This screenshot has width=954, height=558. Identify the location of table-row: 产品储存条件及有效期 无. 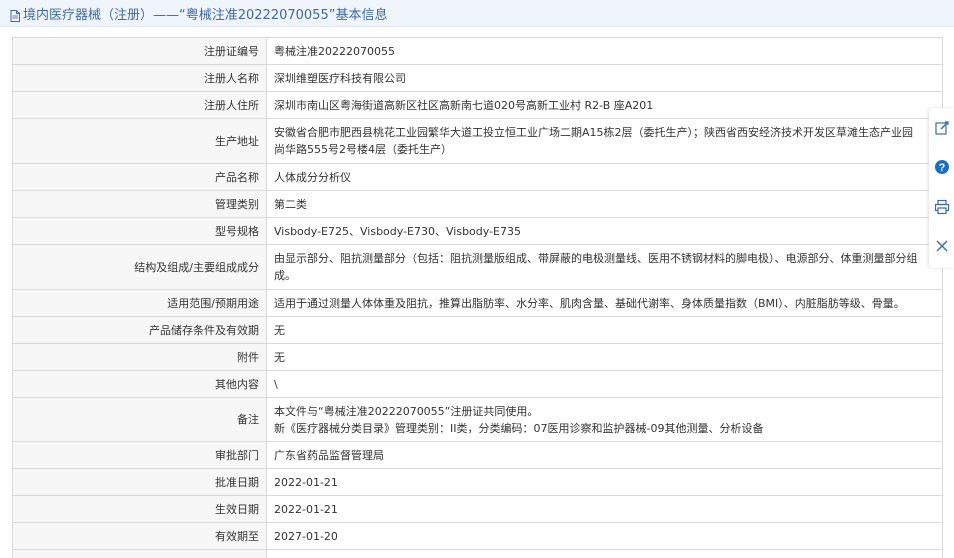
(477, 330).